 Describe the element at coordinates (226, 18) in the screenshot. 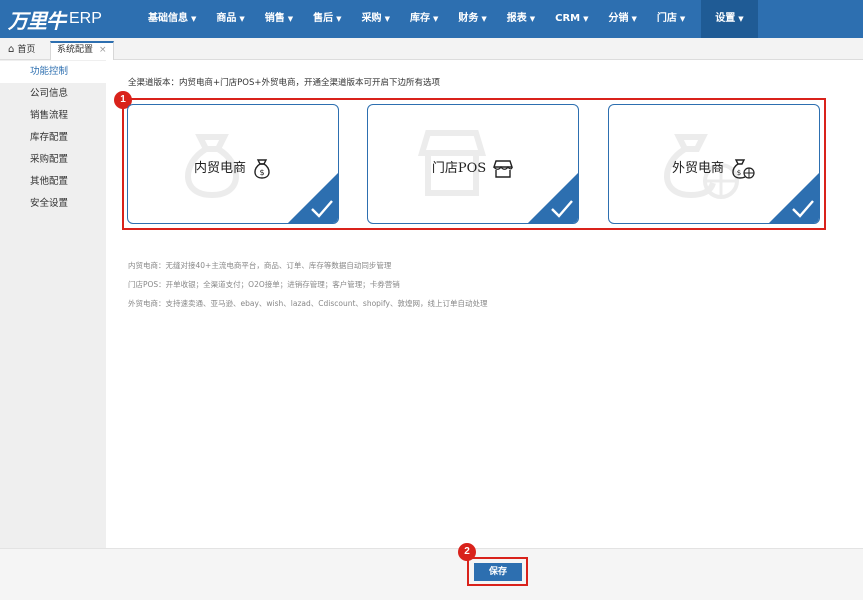

I see `nav-label: 商品` at that location.